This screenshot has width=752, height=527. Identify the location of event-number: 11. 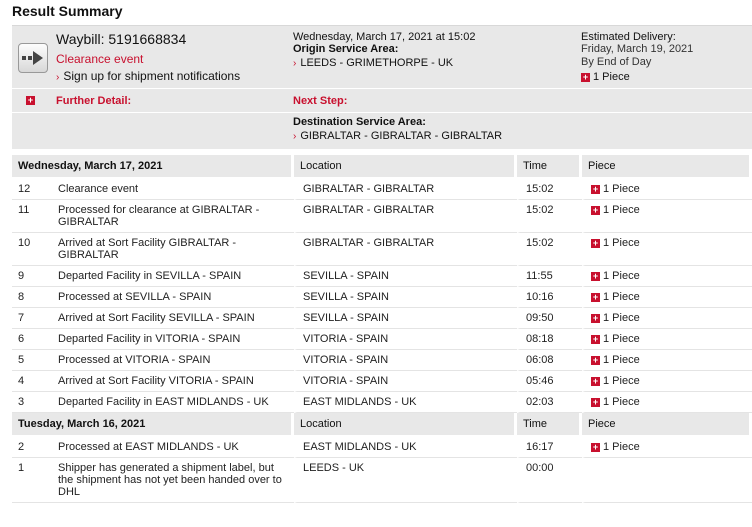
(32, 216).